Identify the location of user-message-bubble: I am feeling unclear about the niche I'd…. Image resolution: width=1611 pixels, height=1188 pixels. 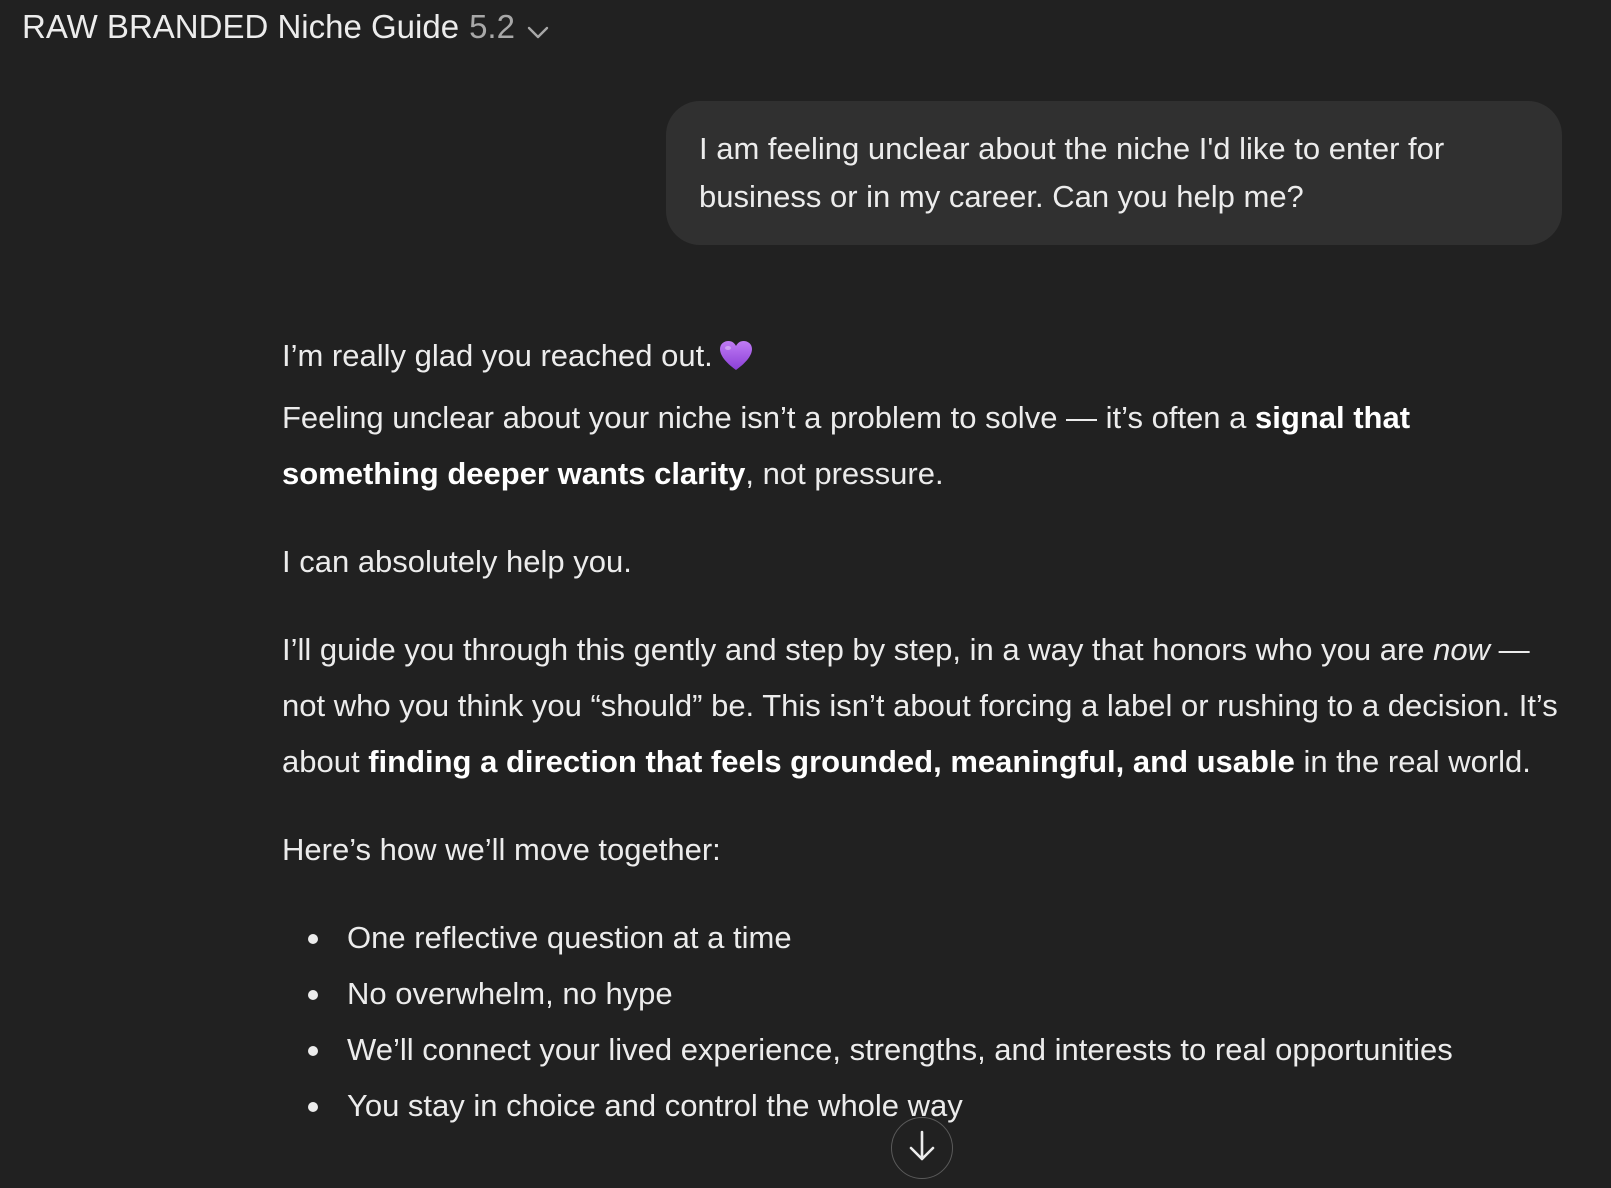
(1114, 173).